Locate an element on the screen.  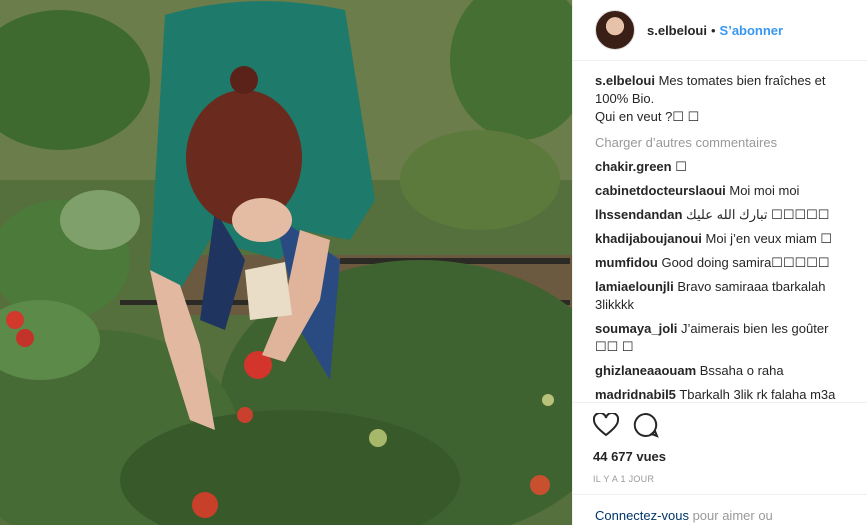
like-heart-icon is located at coordinates (606, 425).